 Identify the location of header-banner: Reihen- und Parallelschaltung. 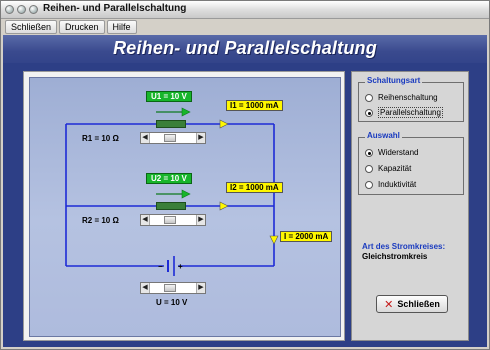
(245, 49).